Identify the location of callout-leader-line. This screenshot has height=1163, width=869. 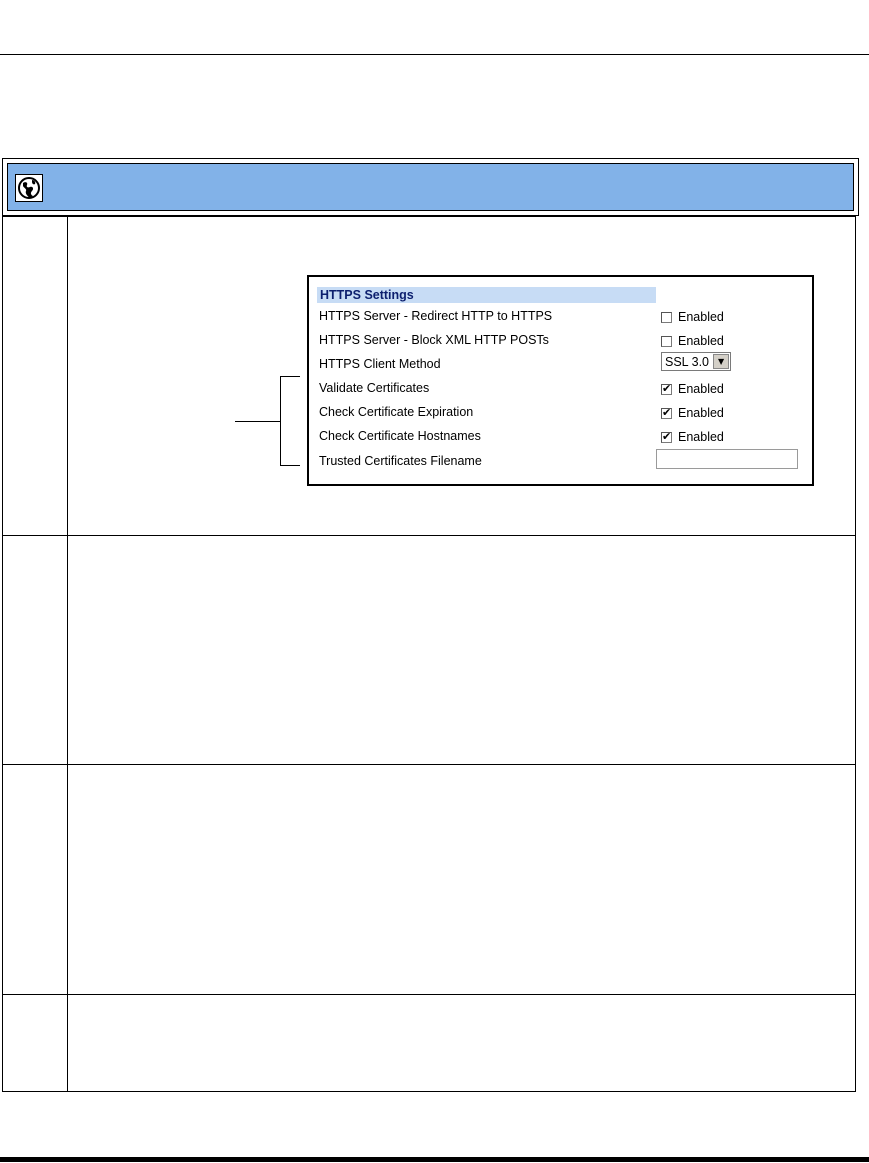
(258, 421).